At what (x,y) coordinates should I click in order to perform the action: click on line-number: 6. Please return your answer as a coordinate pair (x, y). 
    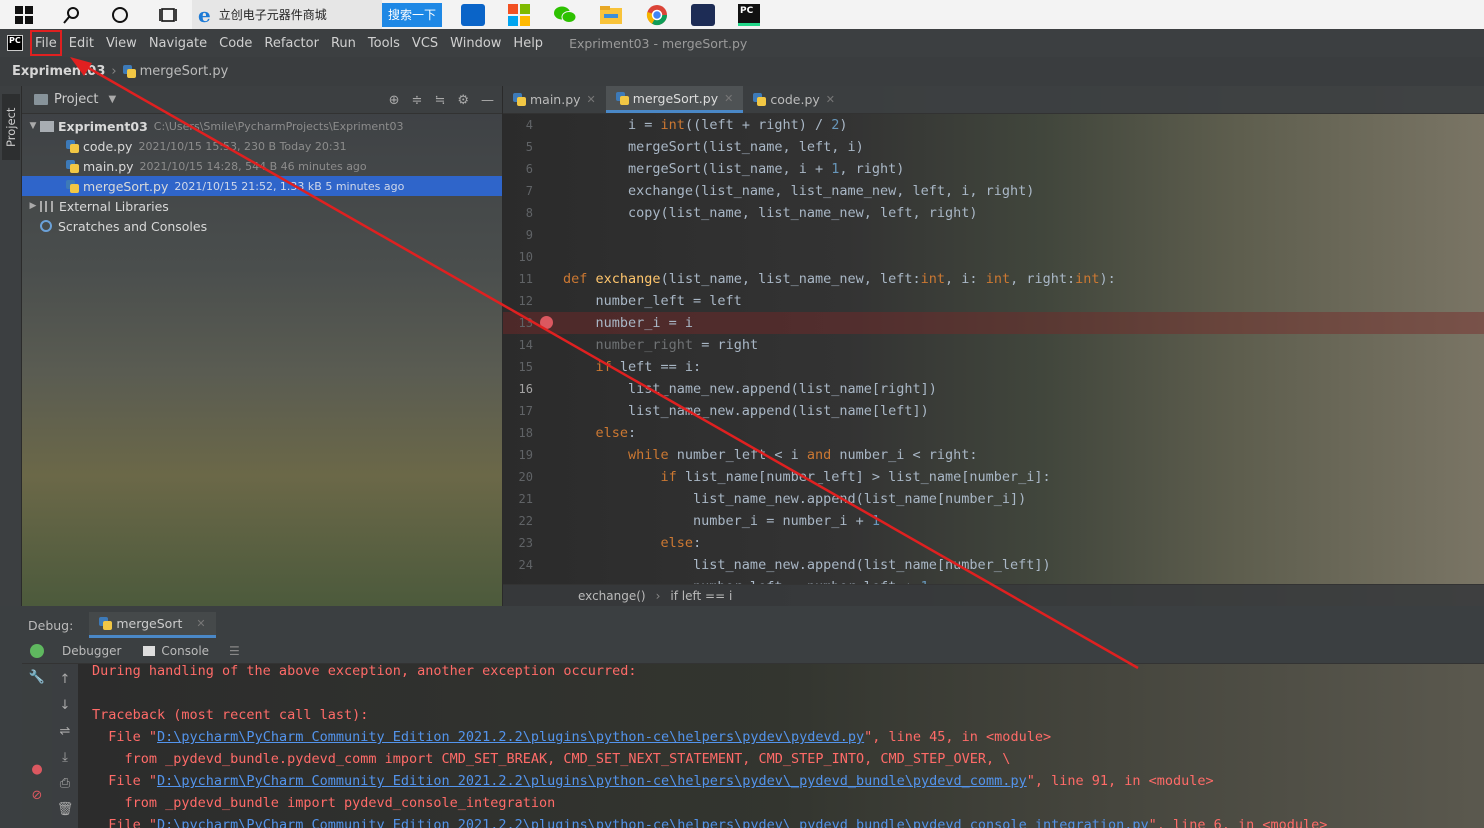
    Looking at the image, I should click on (529, 169).